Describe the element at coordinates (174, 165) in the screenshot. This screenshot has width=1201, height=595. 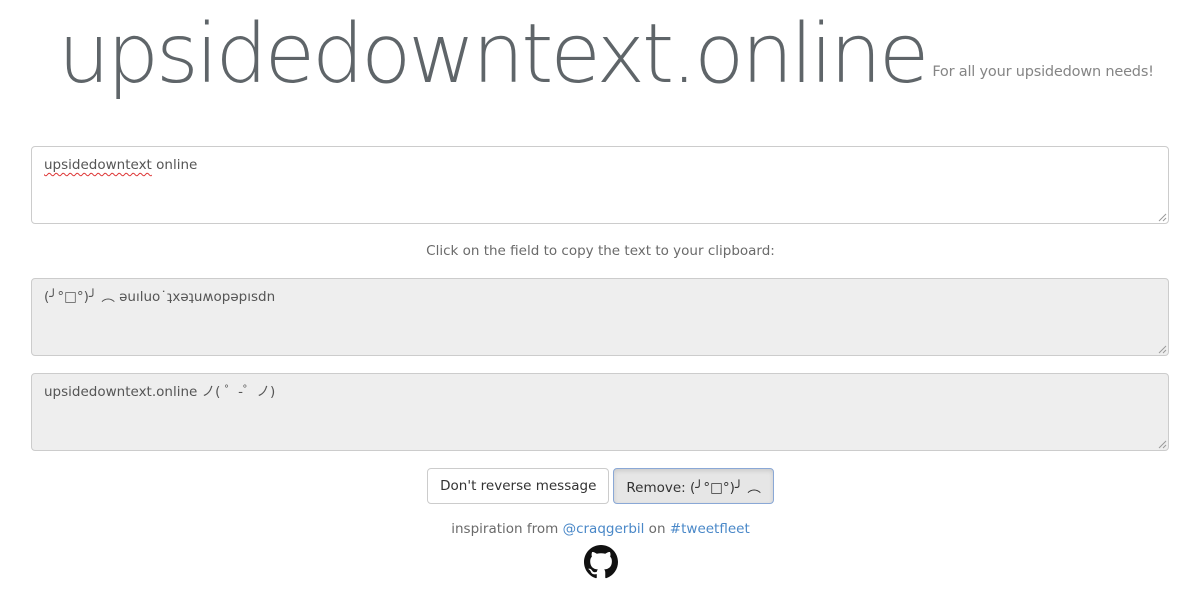
I see `input-text-rest: online` at that location.